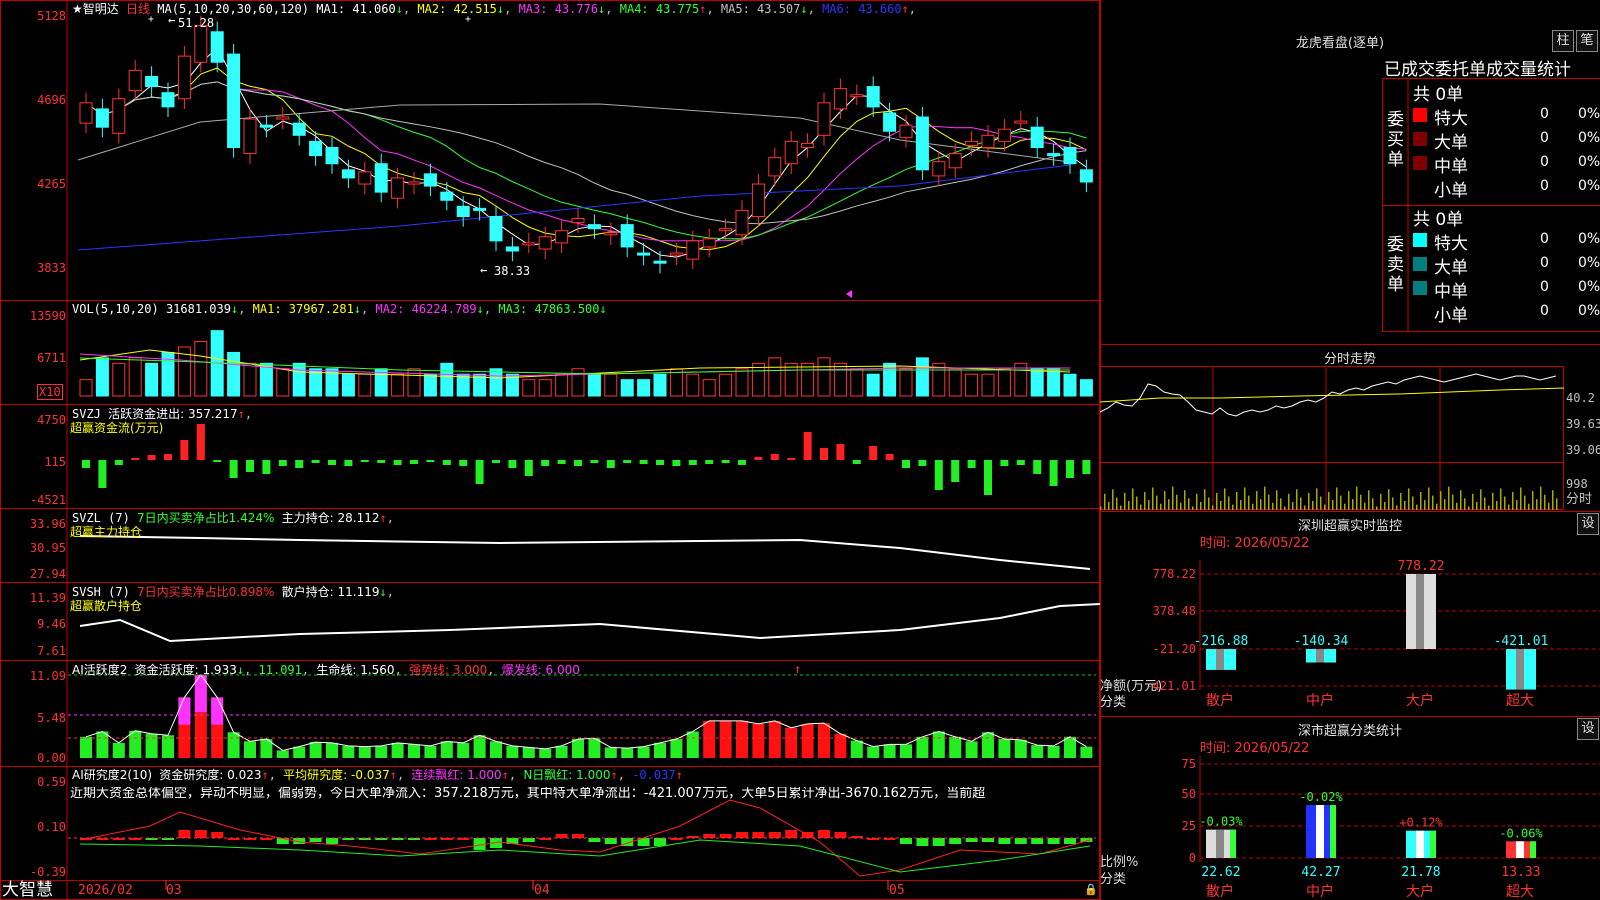 This screenshot has height=900, width=1600. What do you see at coordinates (1131, 686) in the screenshot?
I see `sz-ylabel: 净额(万元)` at bounding box center [1131, 686].